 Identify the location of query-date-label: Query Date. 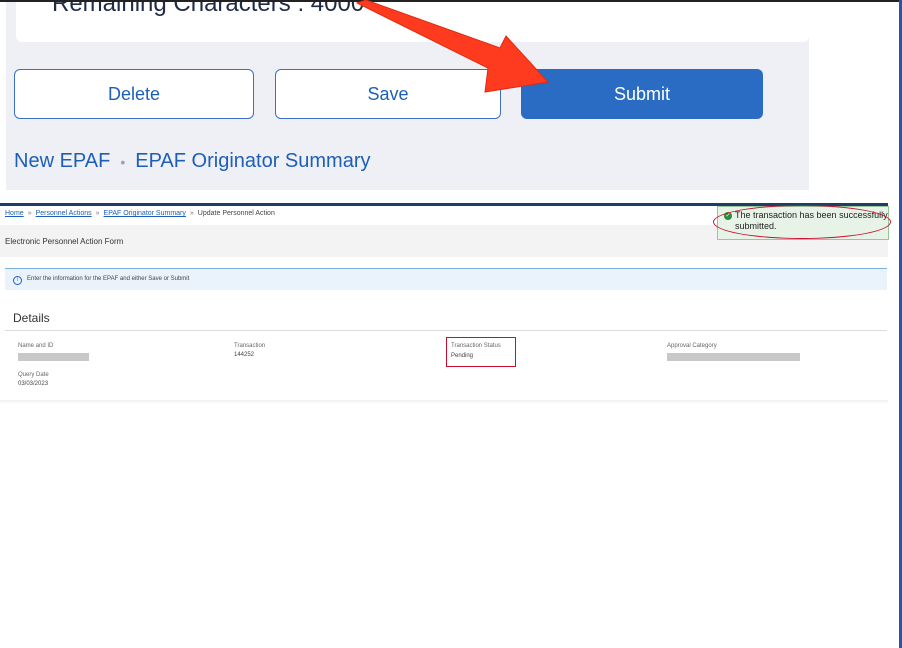
(33, 375).